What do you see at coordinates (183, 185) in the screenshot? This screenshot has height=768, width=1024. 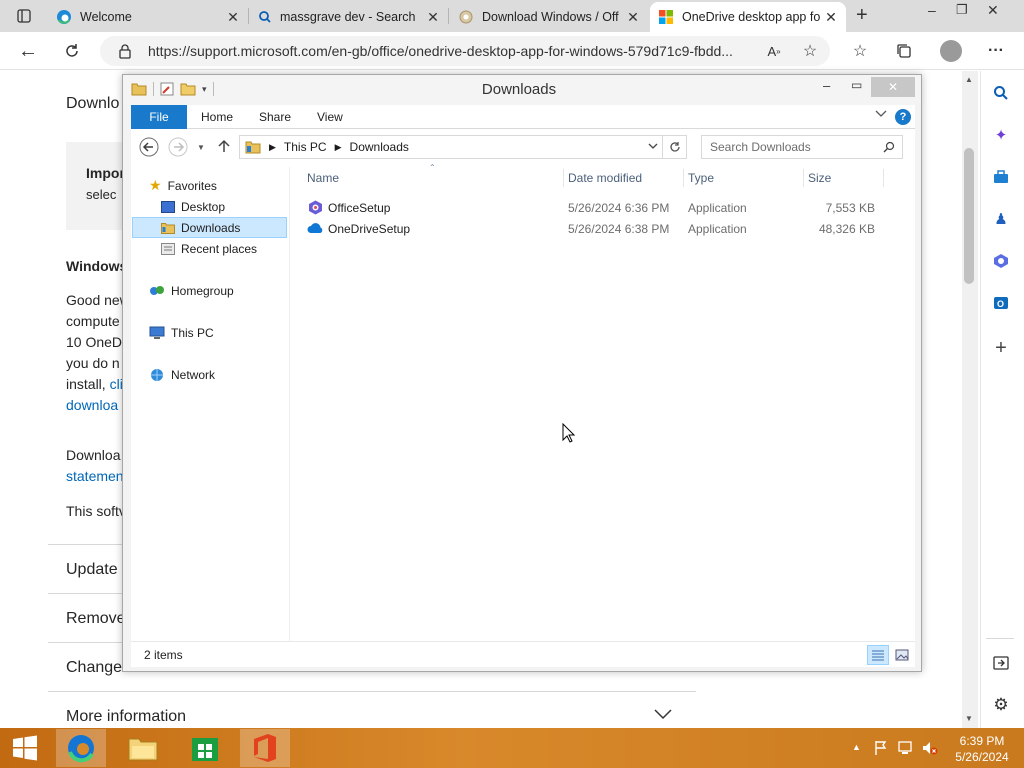 I see `nav-favorites: ★ Favorites` at bounding box center [183, 185].